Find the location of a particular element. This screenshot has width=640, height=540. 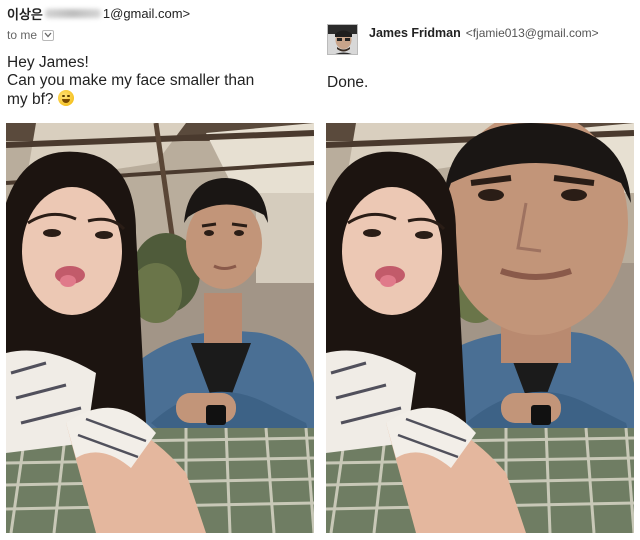

recipient-details-dropdown is located at coordinates (48, 35).